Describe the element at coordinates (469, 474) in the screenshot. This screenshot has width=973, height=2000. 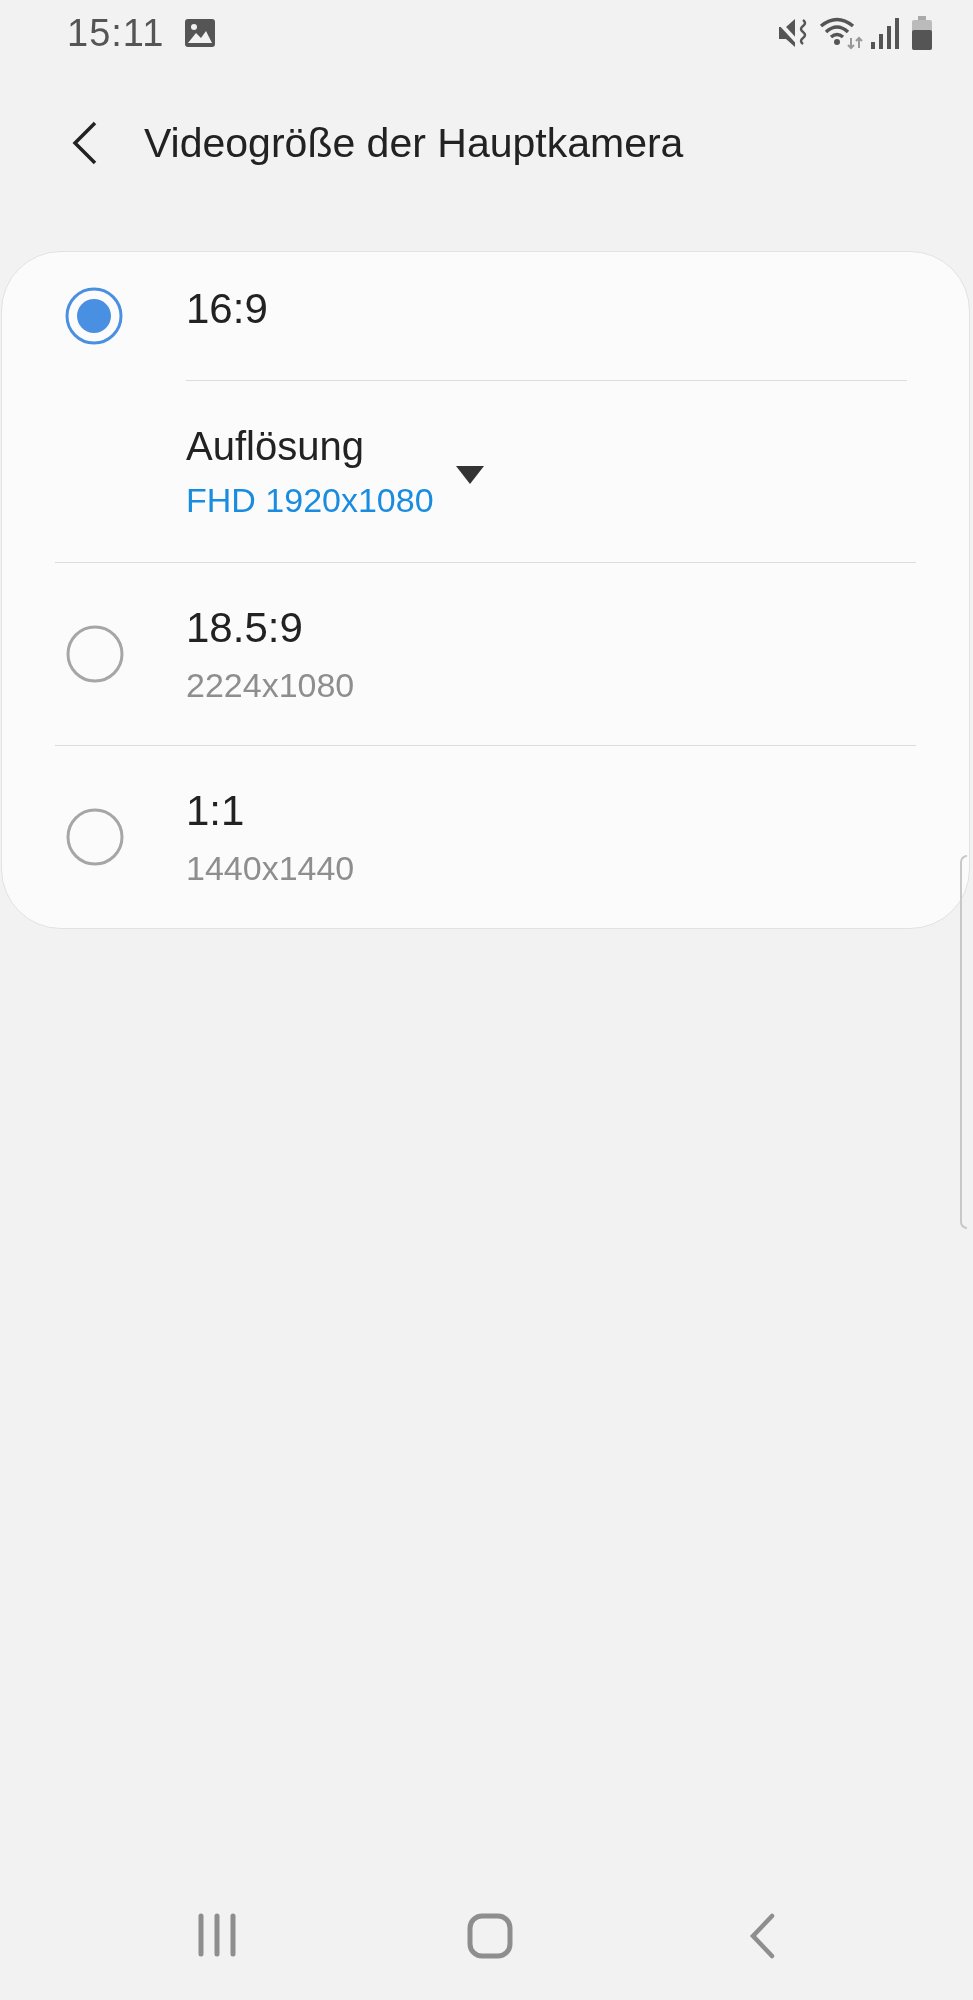
I see `dropdown-arrow-icon` at that location.